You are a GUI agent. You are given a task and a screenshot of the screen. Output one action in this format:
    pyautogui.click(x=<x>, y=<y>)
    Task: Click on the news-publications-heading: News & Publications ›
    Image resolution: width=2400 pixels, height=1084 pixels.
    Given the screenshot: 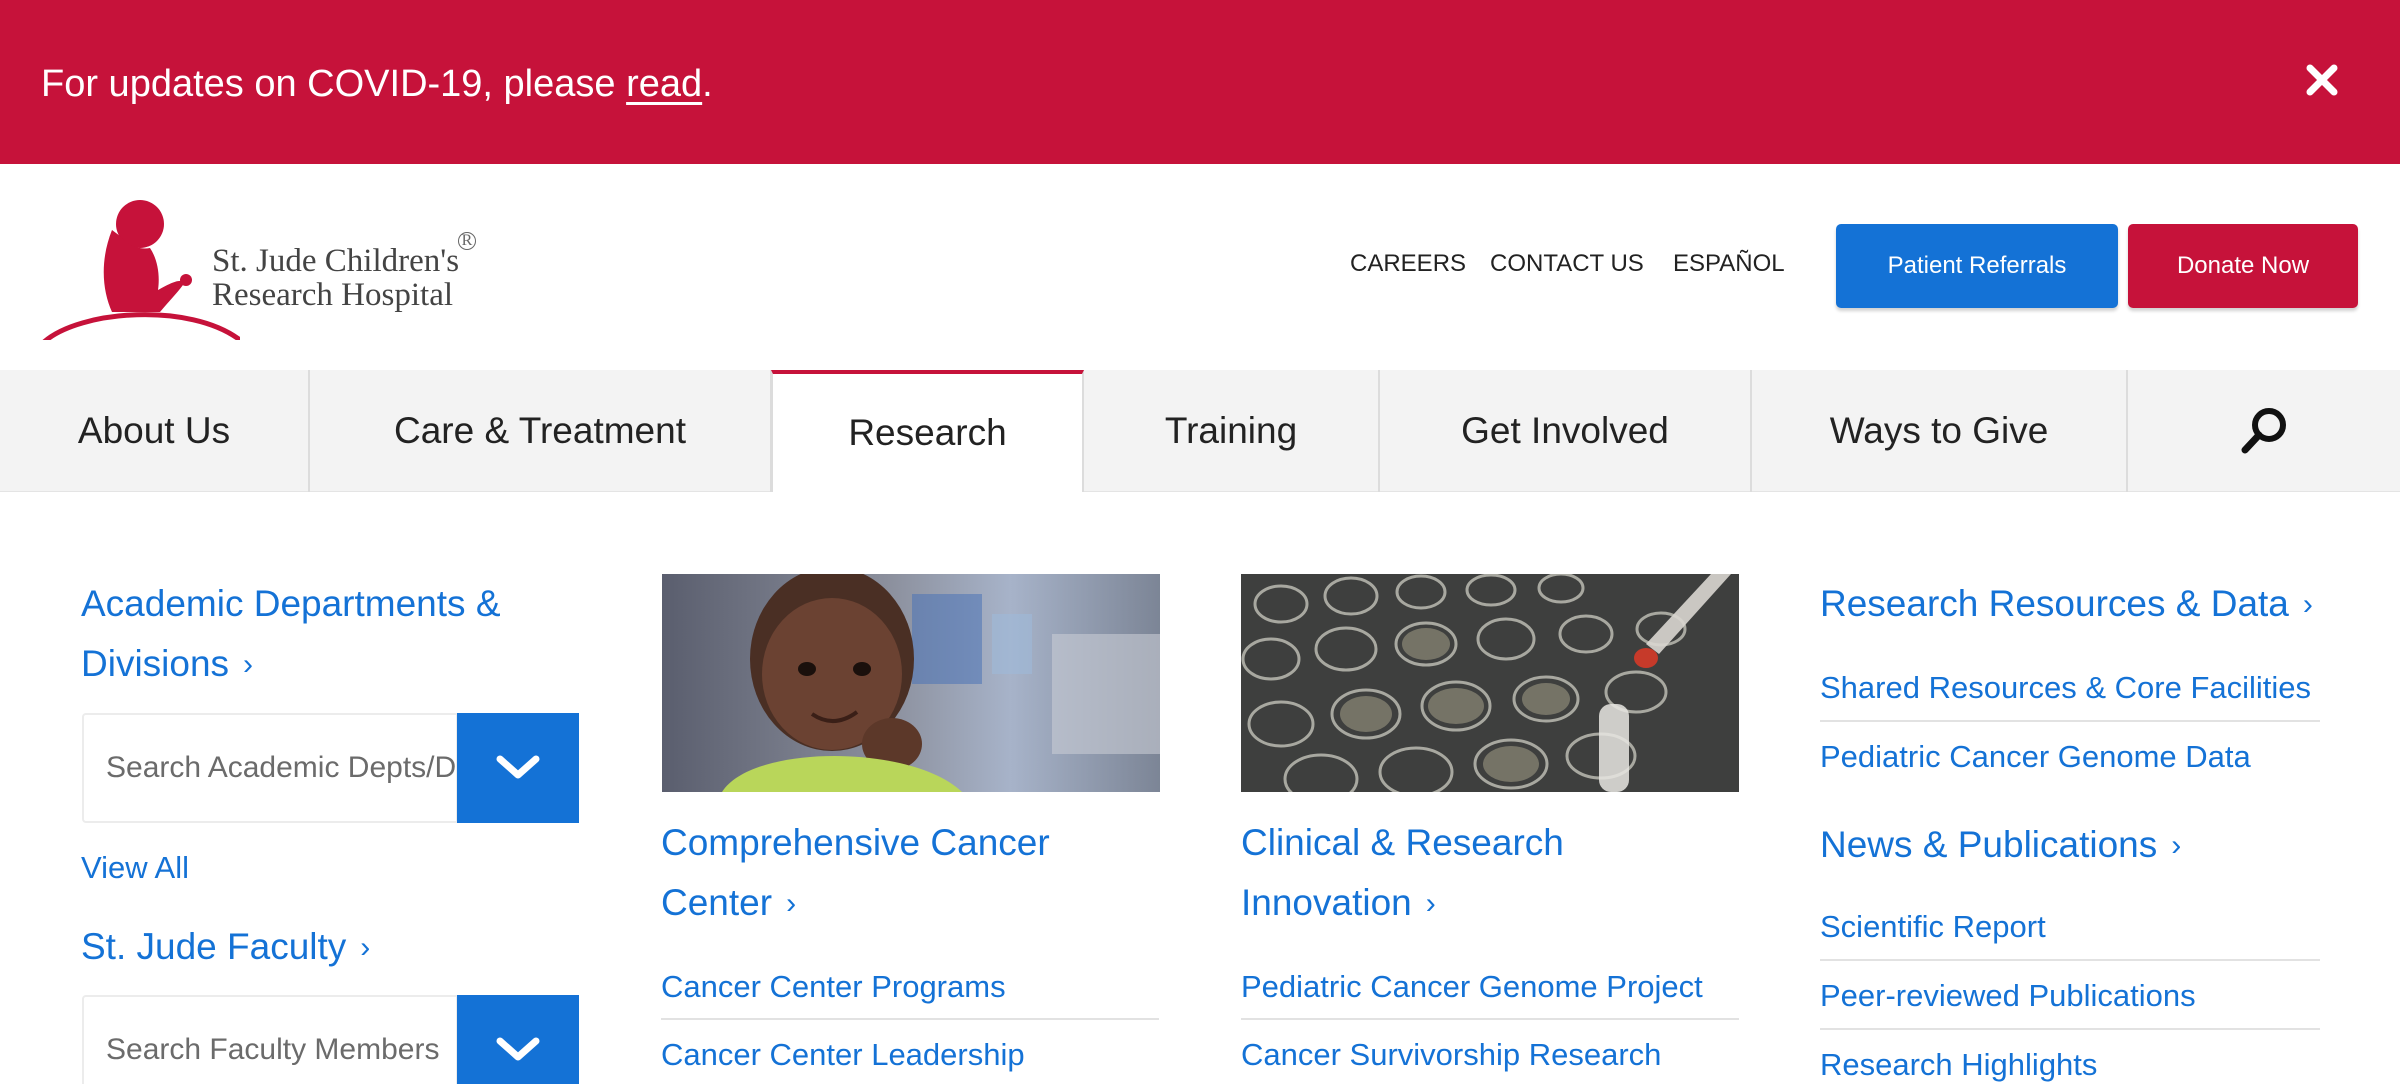 What is the action you would take?
    pyautogui.click(x=2000, y=845)
    